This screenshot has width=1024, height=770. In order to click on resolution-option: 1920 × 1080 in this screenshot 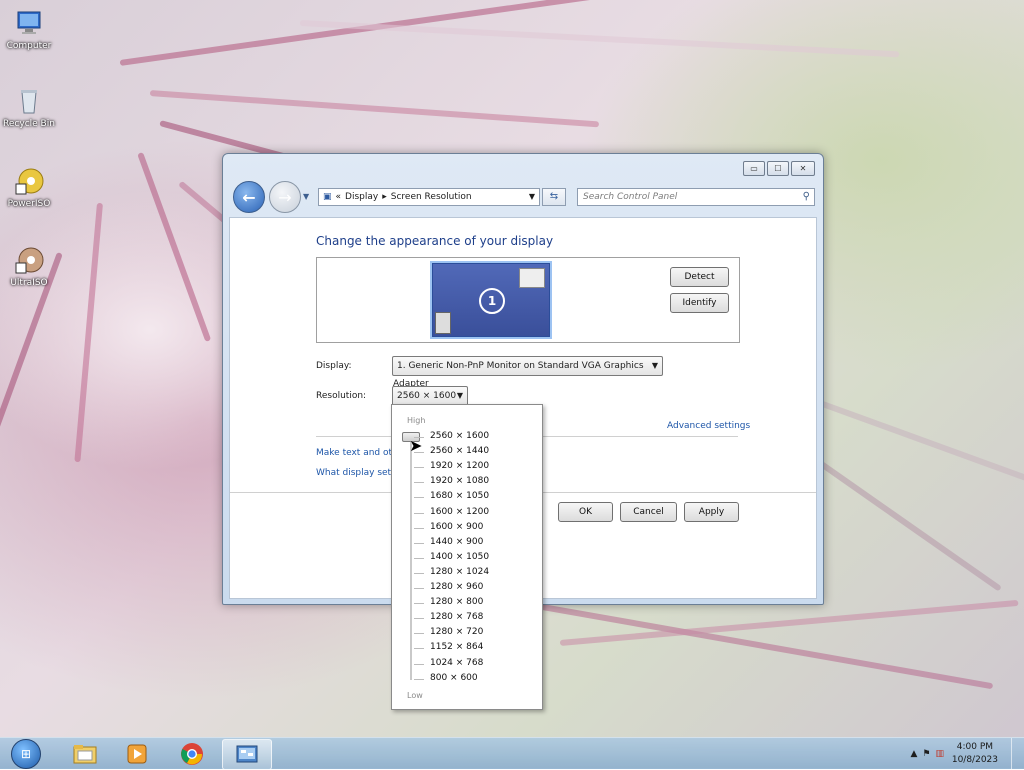, I will do `click(459, 481)`.